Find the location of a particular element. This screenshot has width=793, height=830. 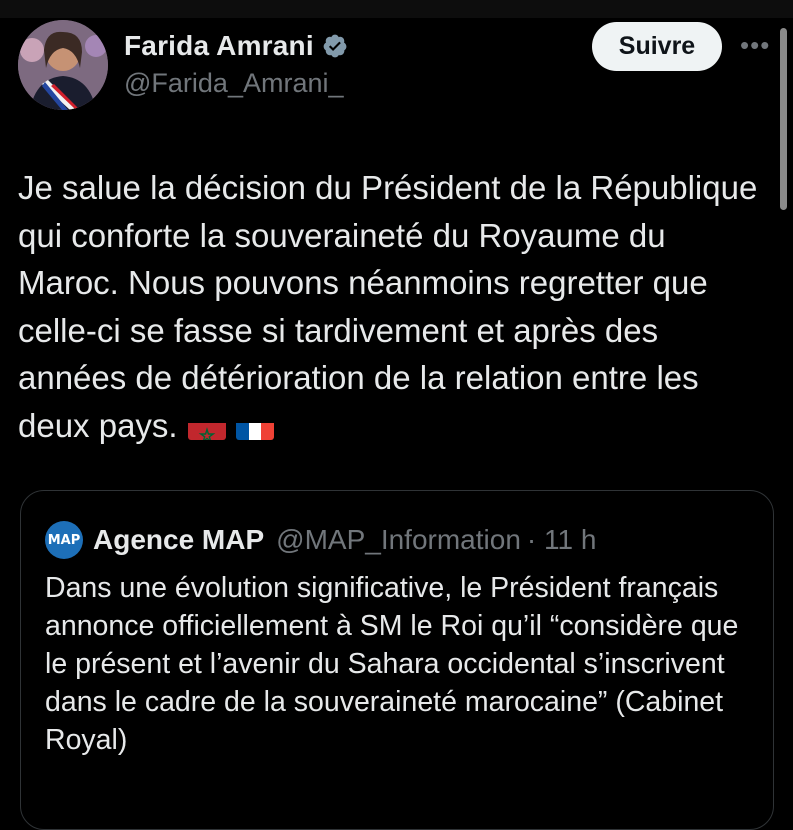

quoted-author-name: Agence MAP is located at coordinates (178, 540).